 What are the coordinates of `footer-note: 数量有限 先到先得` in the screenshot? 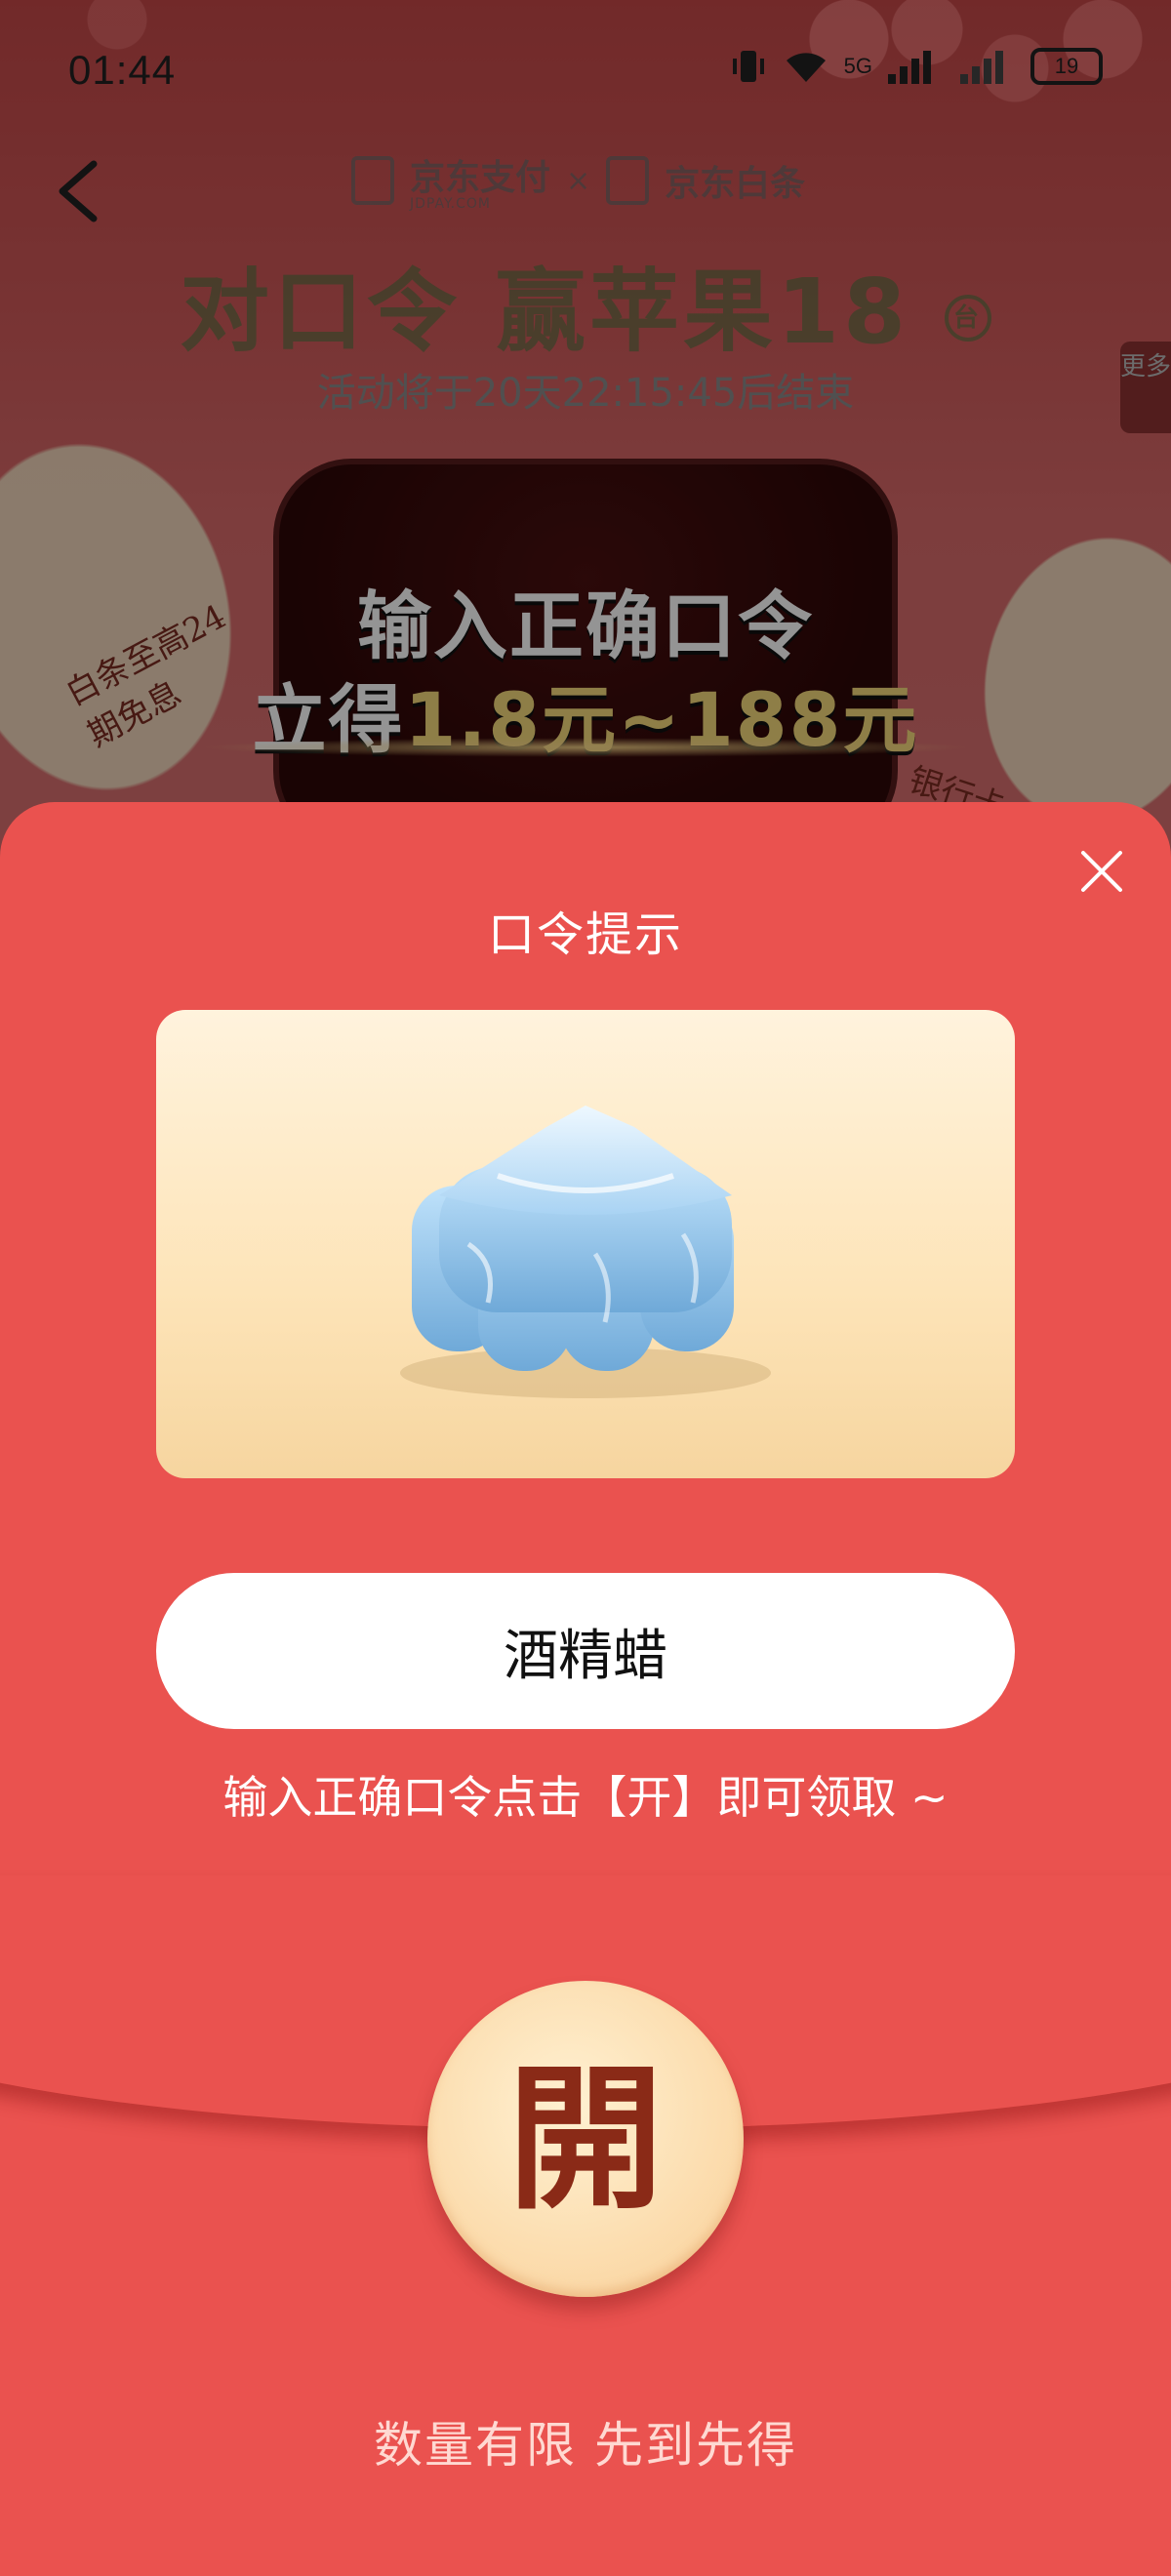 It's located at (585, 2445).